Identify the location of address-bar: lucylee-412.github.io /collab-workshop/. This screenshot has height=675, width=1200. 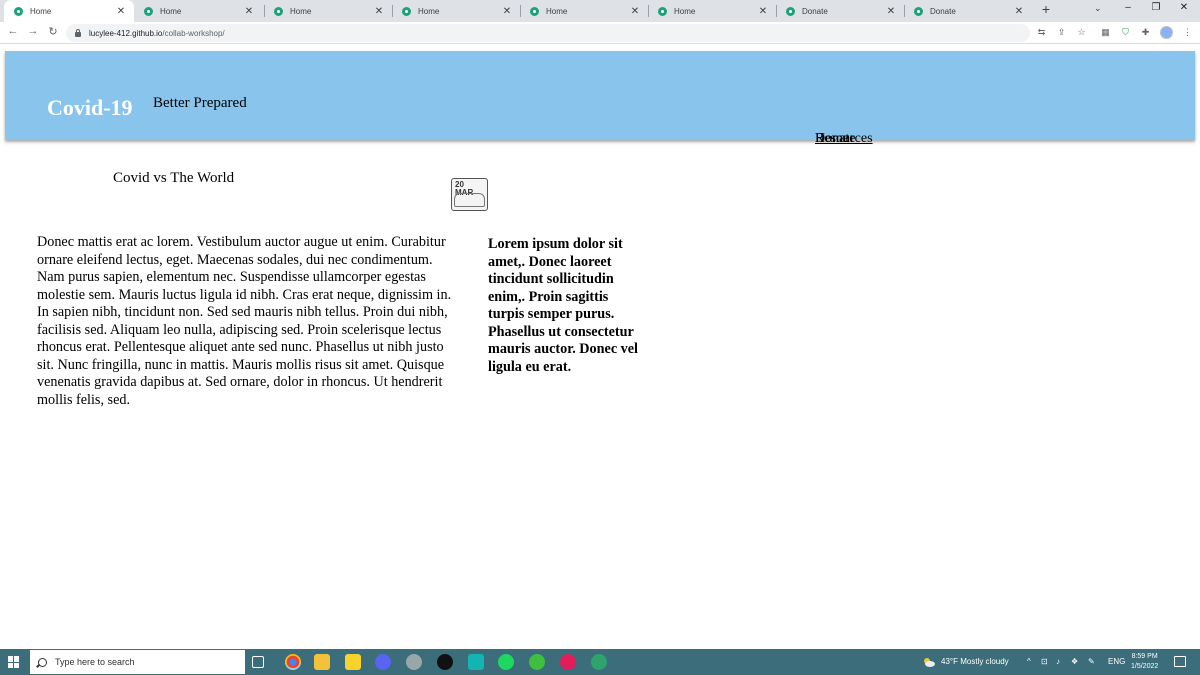
(548, 33).